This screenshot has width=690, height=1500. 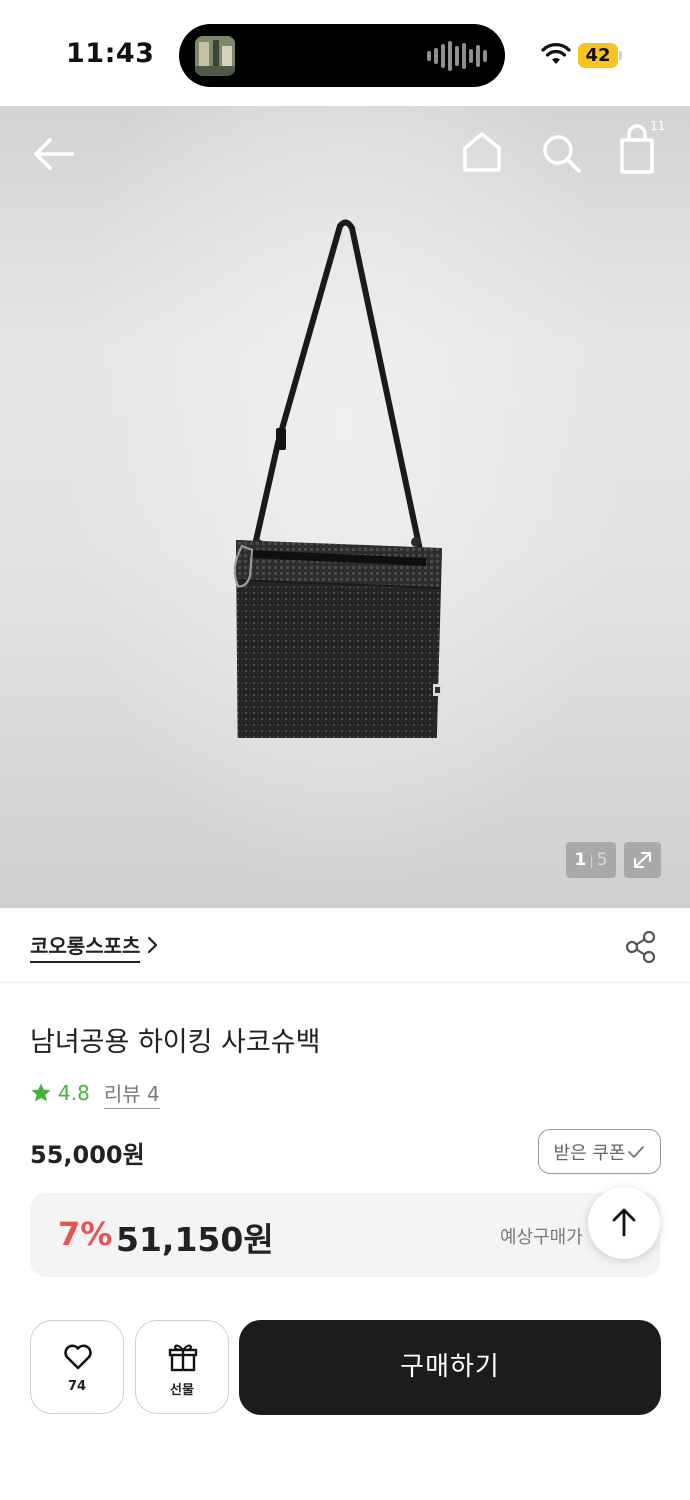 What do you see at coordinates (110, 53) in the screenshot?
I see `status-time: 11:43` at bounding box center [110, 53].